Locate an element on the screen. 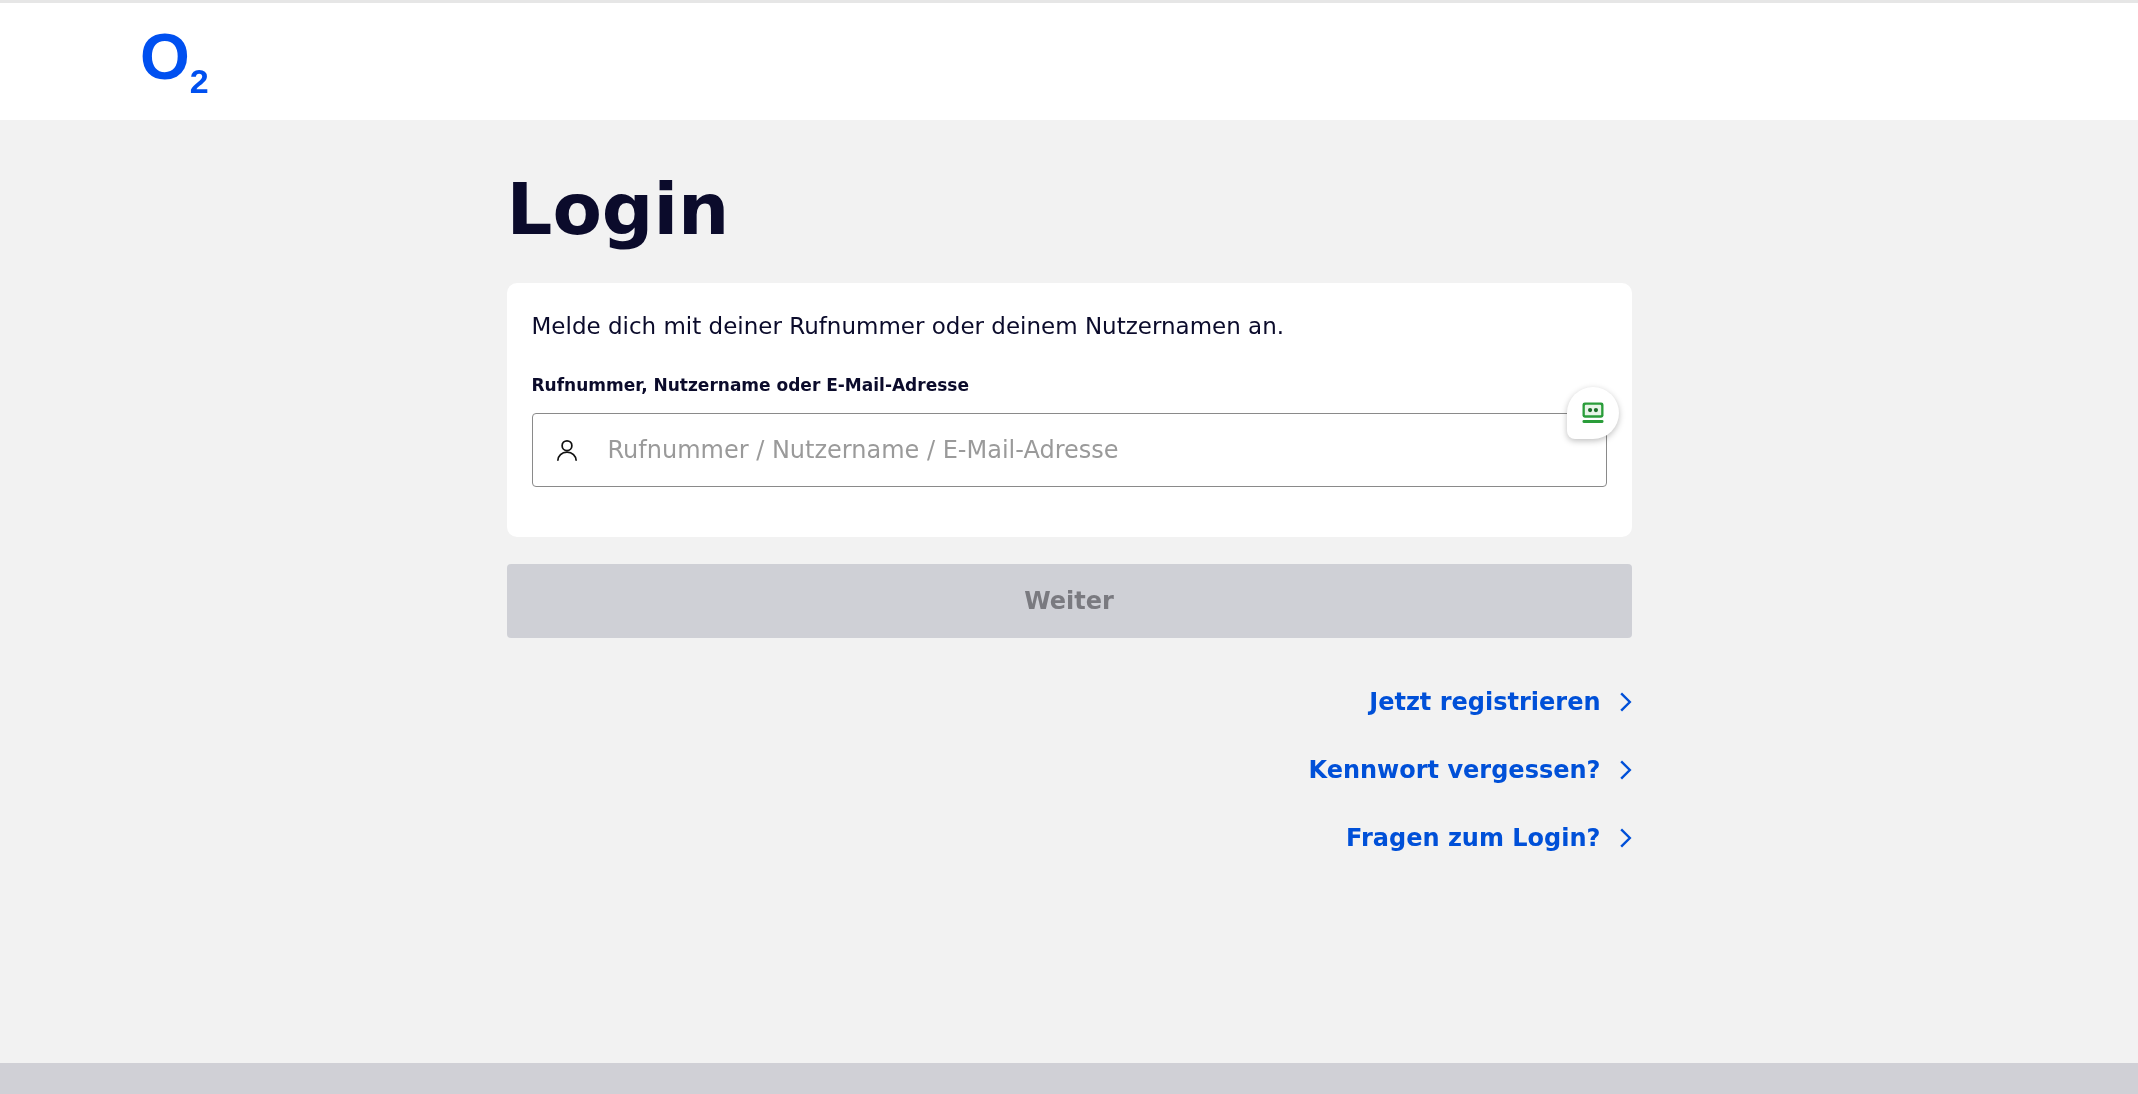  text-link: Fragen zum Login? is located at coordinates (1489, 838).